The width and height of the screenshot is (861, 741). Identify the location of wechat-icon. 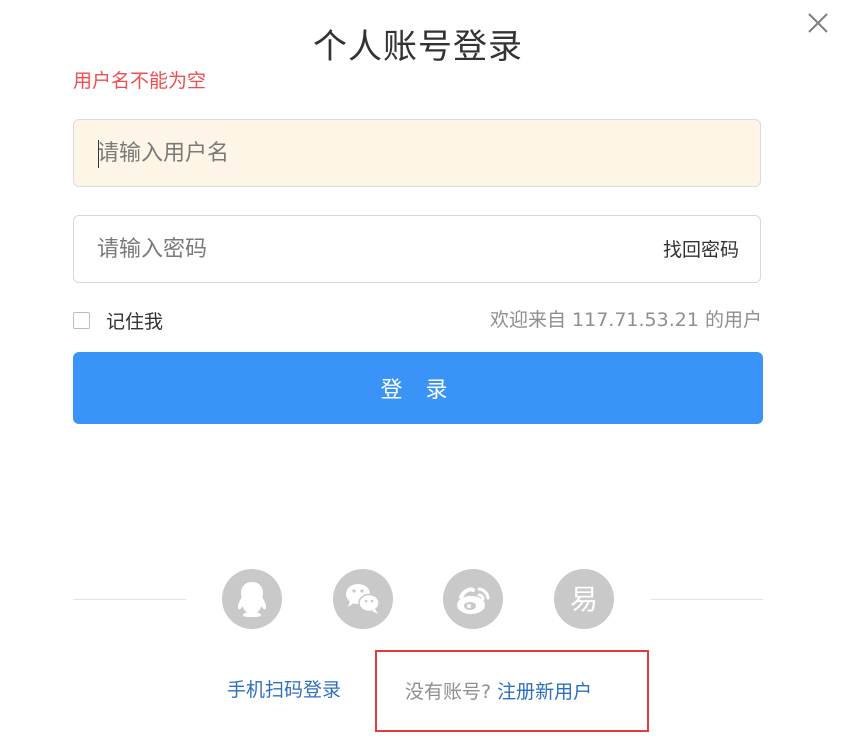
(363, 599).